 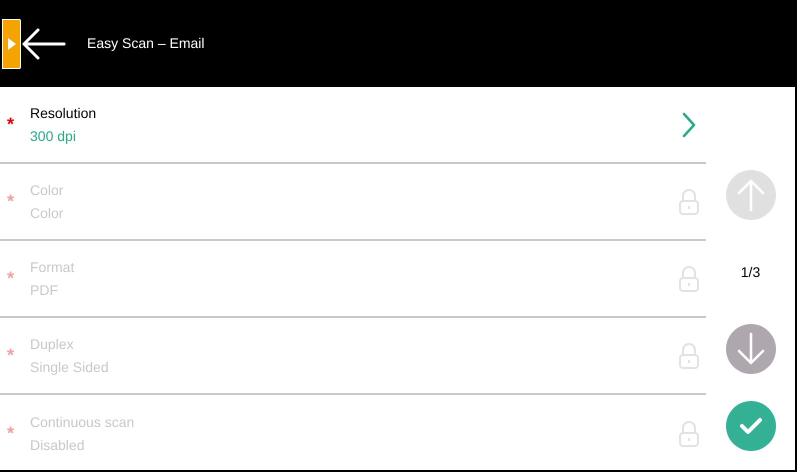 I want to click on confirm-button, so click(x=751, y=426).